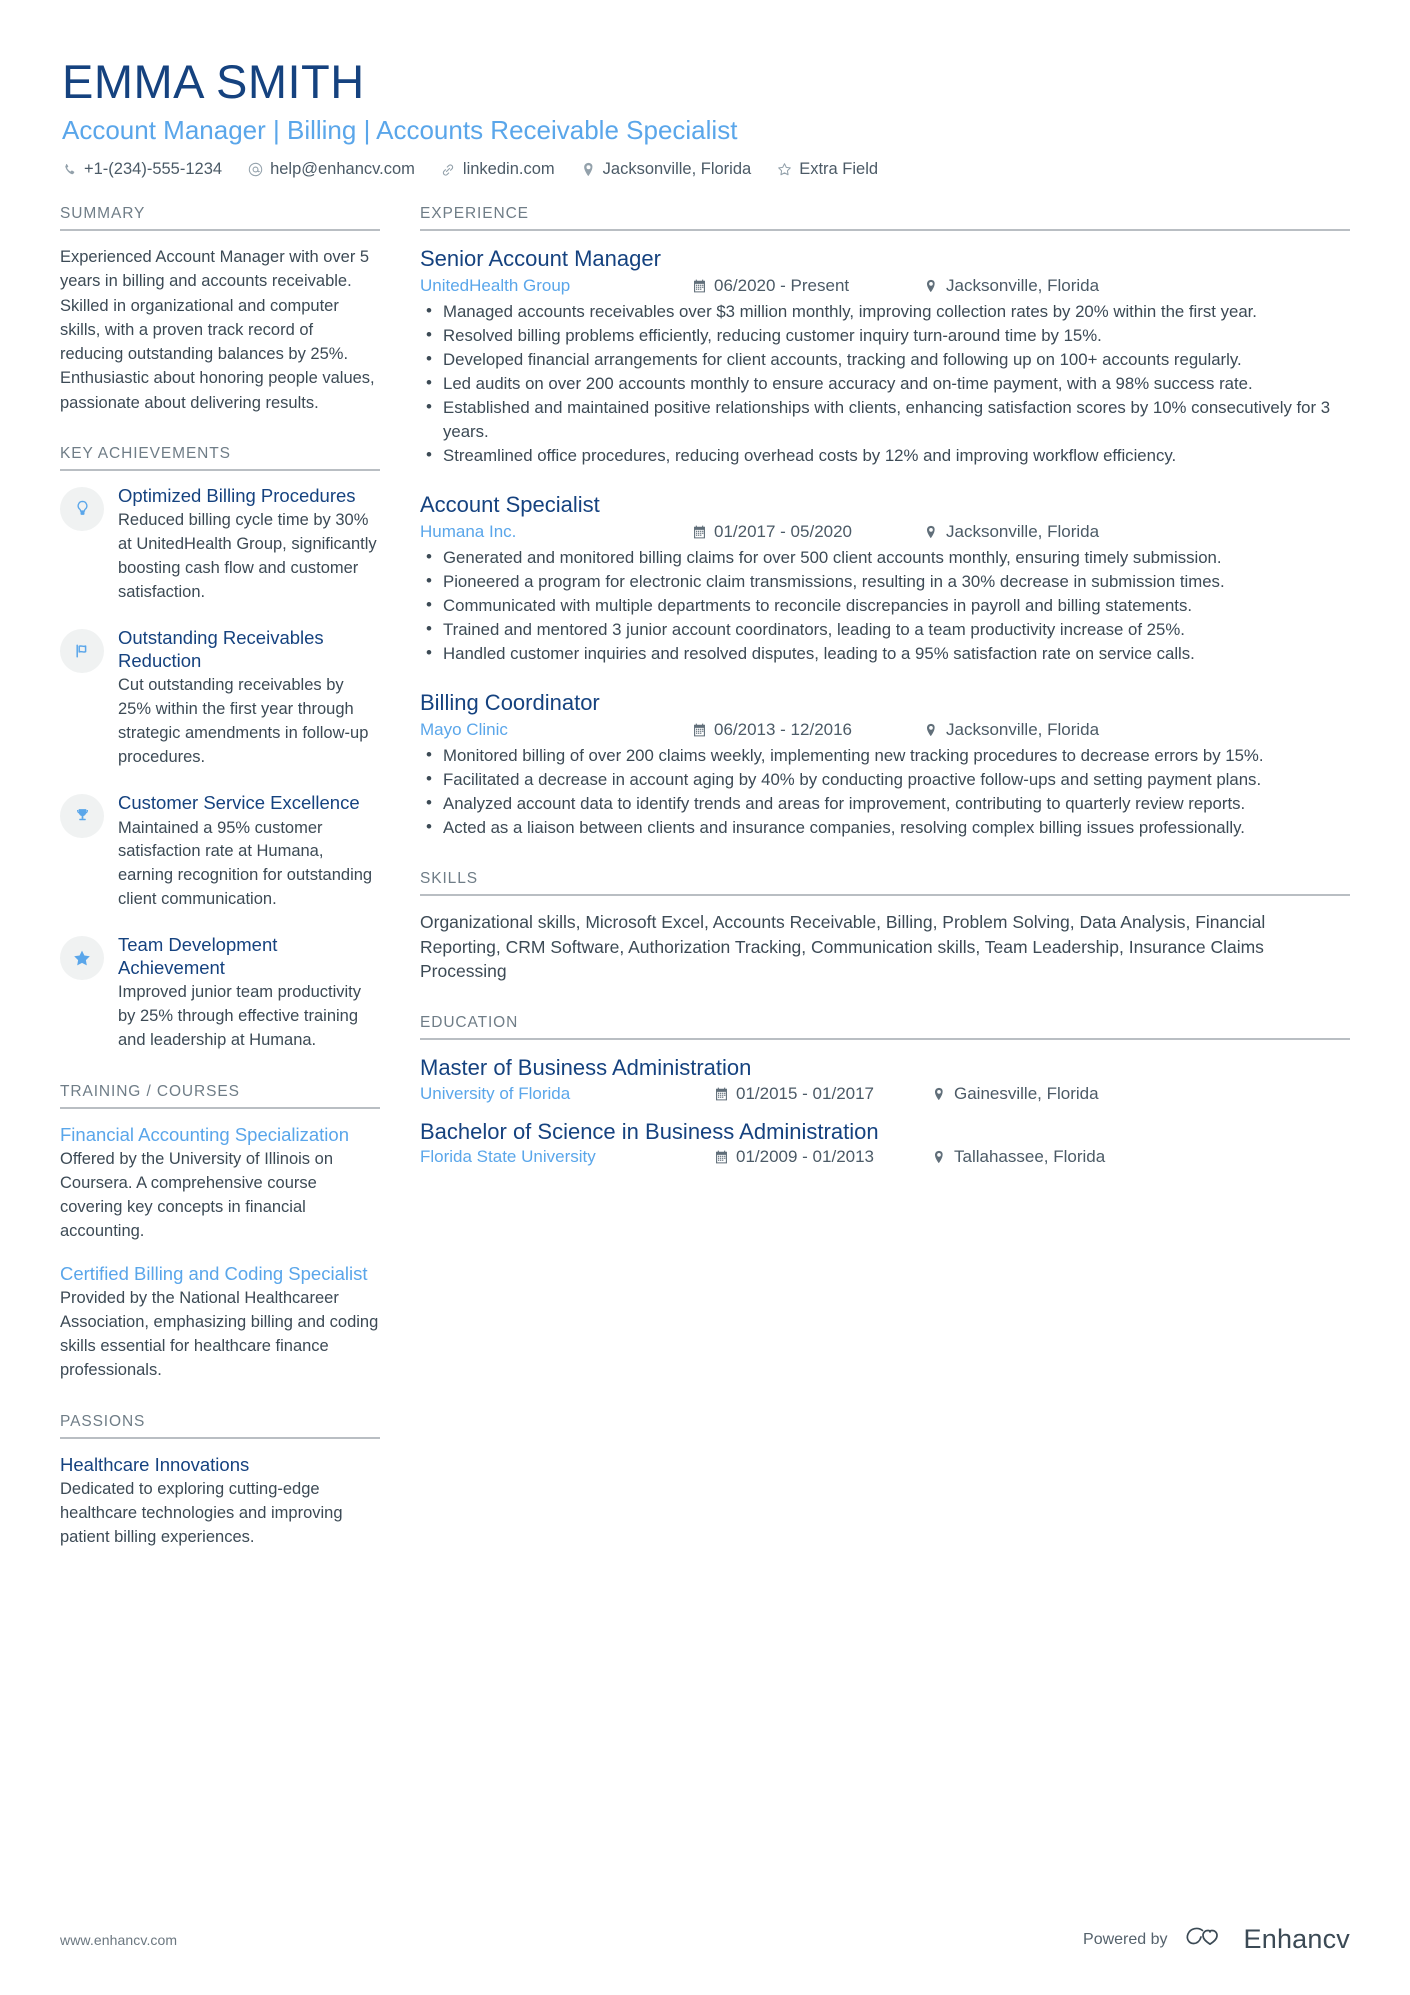 The width and height of the screenshot is (1410, 1995). What do you see at coordinates (586, 1068) in the screenshot?
I see `degree-title: Master of Business Administration` at bounding box center [586, 1068].